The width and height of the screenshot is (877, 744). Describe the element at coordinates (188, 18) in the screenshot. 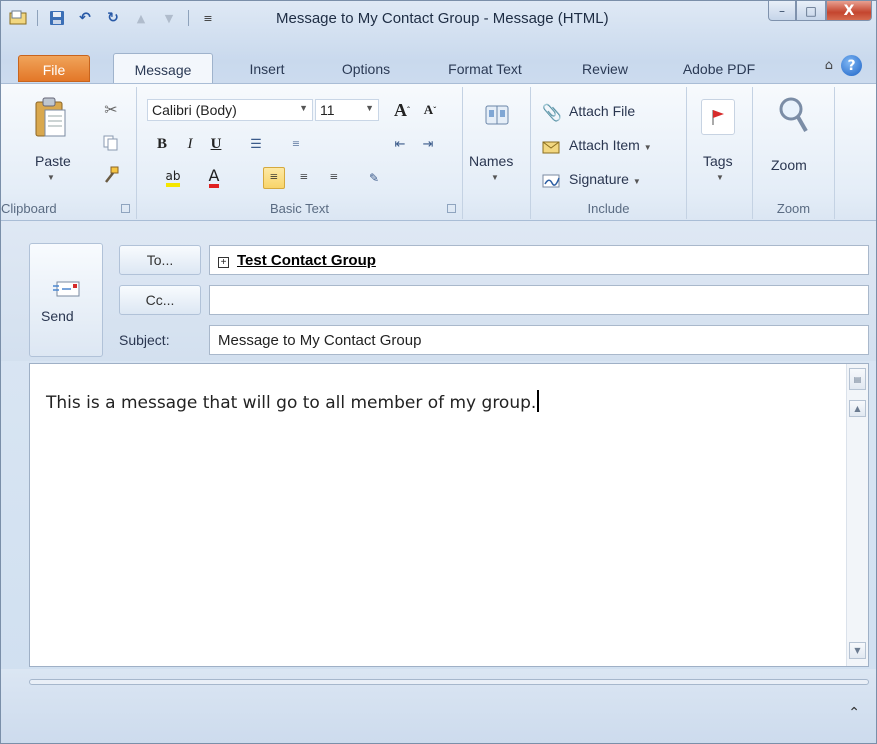

I see `separator` at that location.